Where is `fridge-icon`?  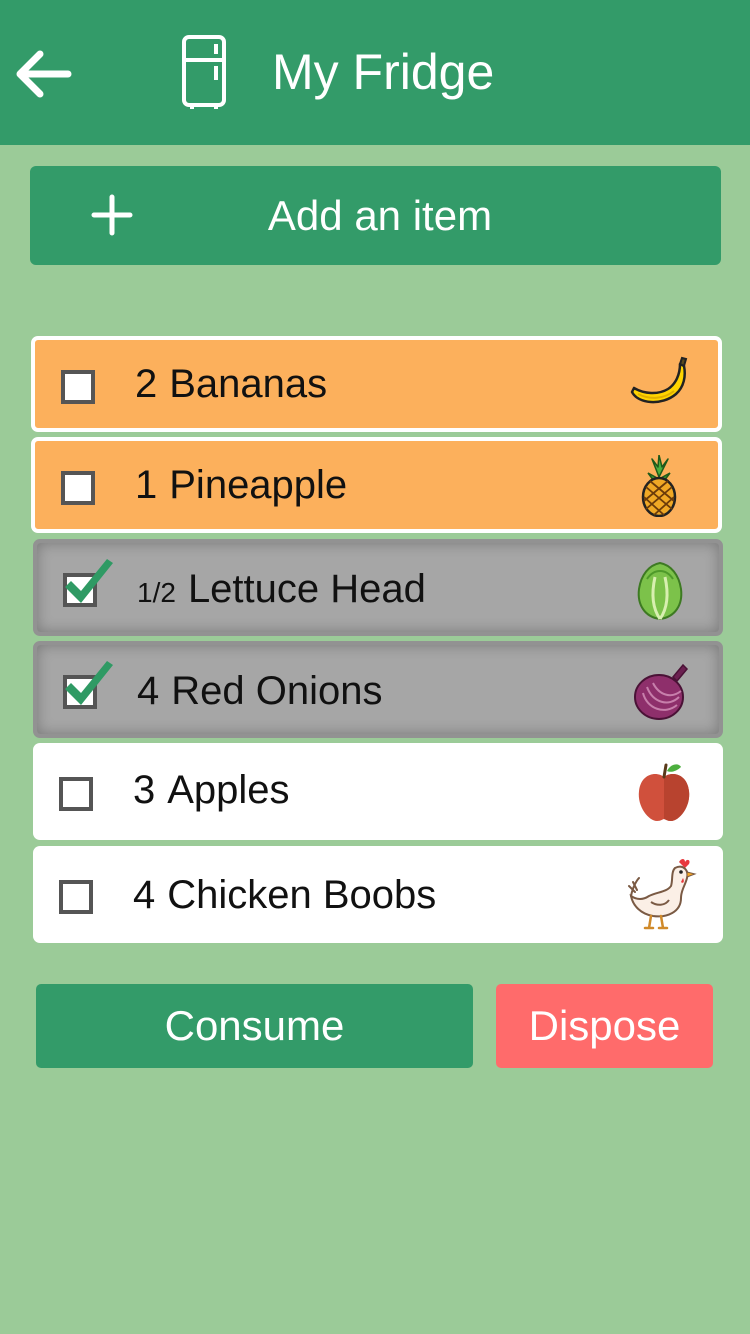 fridge-icon is located at coordinates (204, 72).